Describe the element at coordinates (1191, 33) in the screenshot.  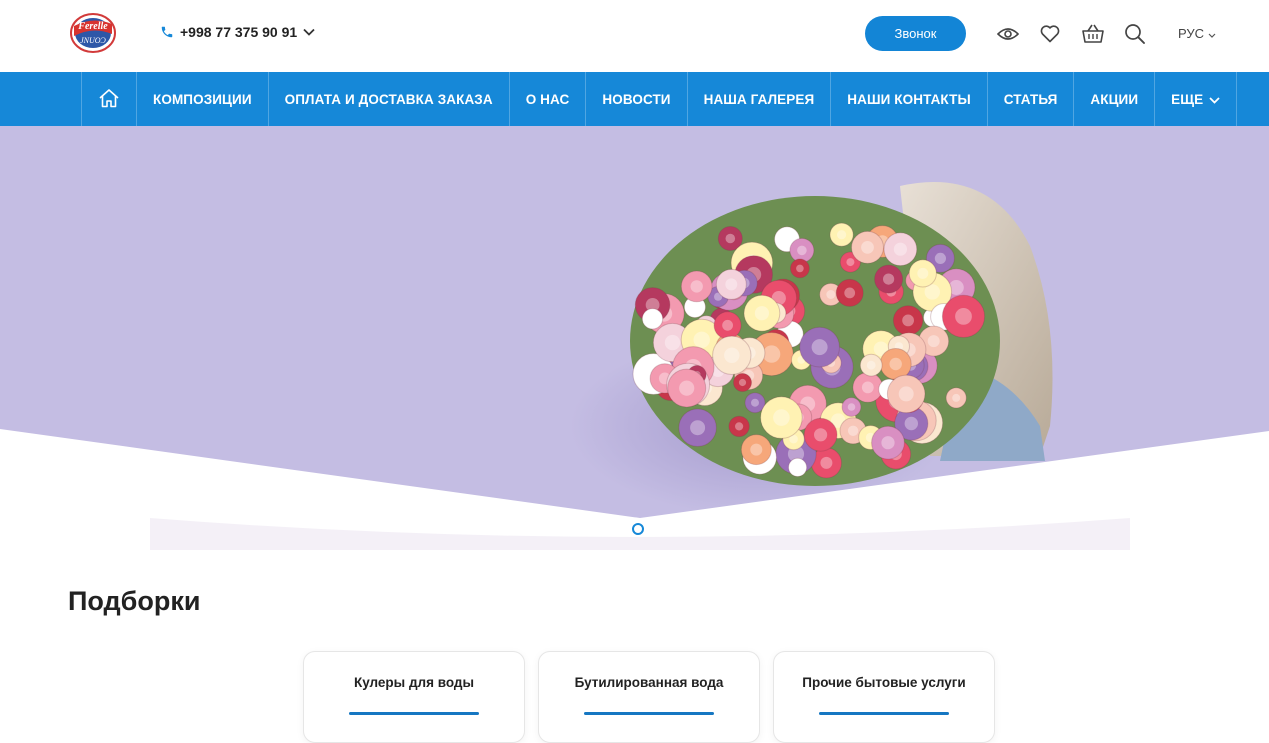
I see `language-label: РУС` at that location.